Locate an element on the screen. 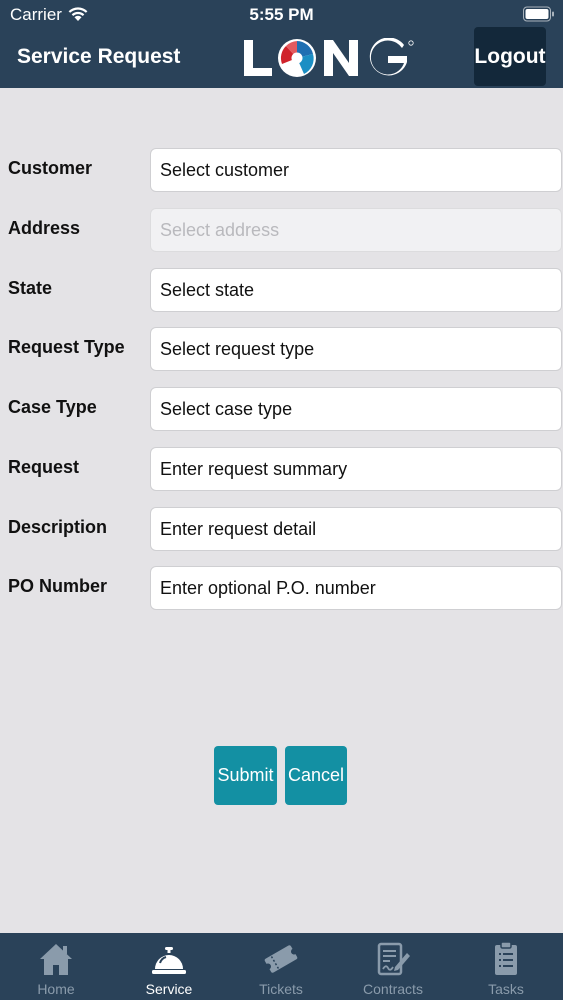 This screenshot has width=563, height=1000. case-type-label: Case Type is located at coordinates (52, 407).